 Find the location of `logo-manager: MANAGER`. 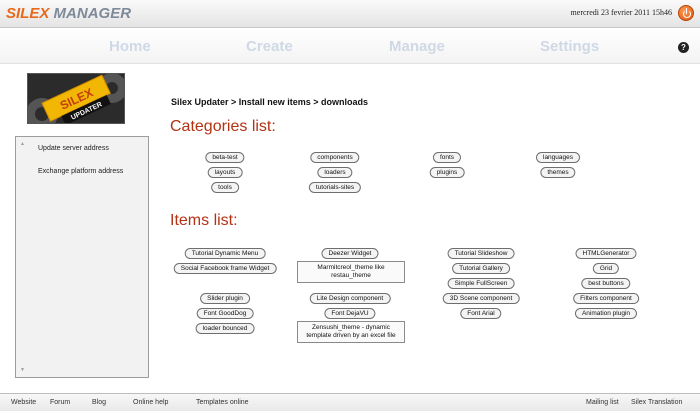

logo-manager: MANAGER is located at coordinates (92, 13).